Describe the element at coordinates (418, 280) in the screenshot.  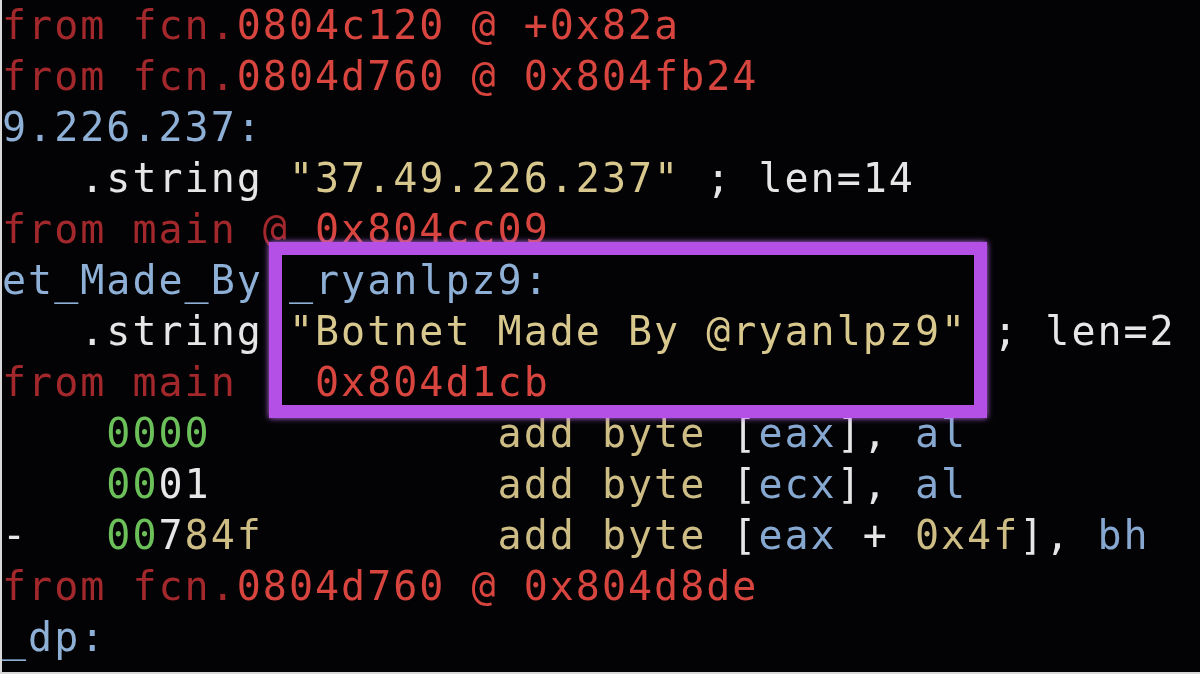
I see `label-text: _ryanlpz9:` at that location.